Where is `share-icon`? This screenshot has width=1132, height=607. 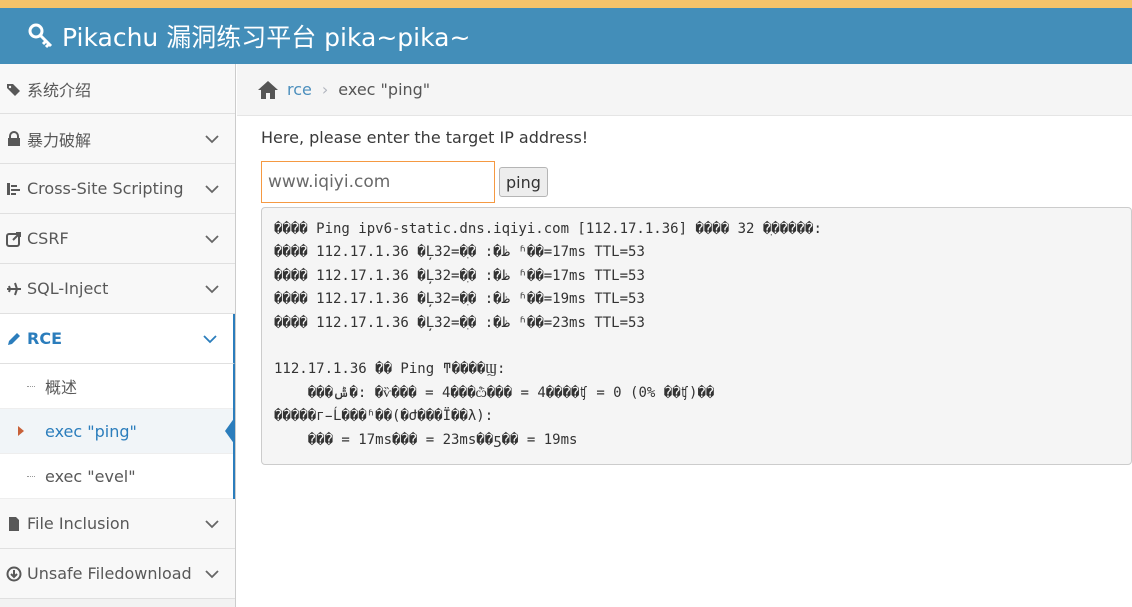 share-icon is located at coordinates (13, 239).